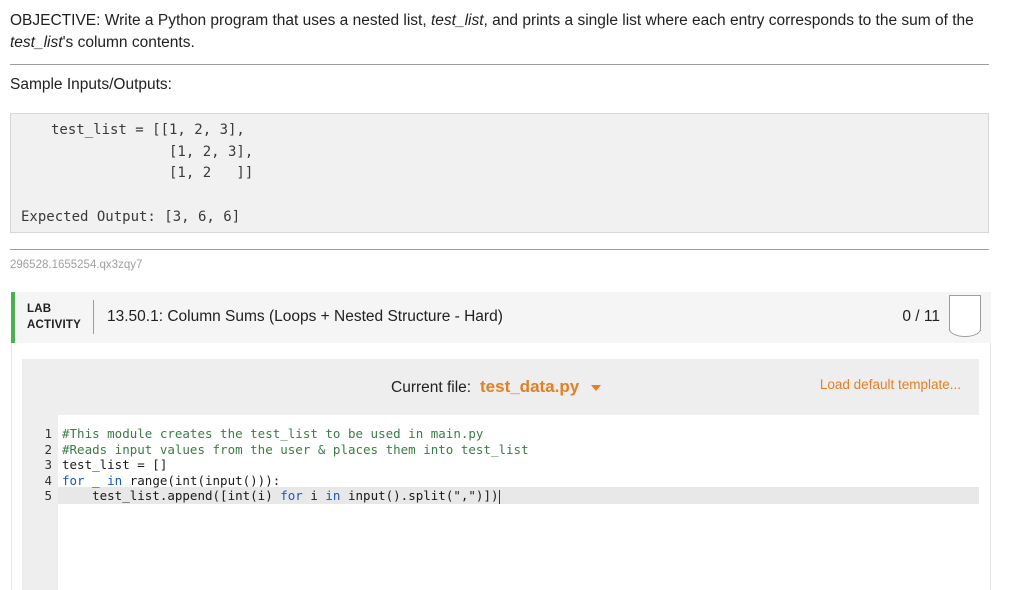 This screenshot has height=590, width=1024. I want to click on chevron-down-icon, so click(596, 388).